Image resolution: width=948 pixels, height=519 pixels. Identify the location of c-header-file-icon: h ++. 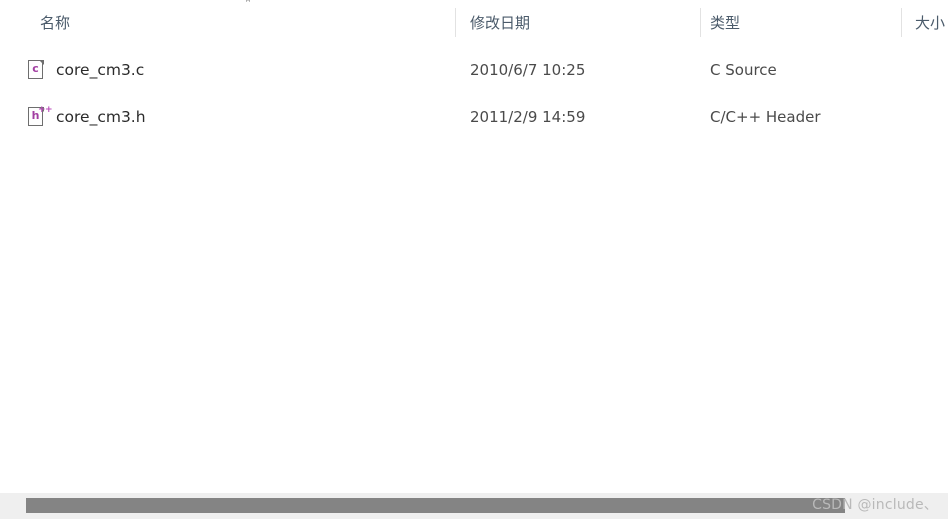
(40, 117).